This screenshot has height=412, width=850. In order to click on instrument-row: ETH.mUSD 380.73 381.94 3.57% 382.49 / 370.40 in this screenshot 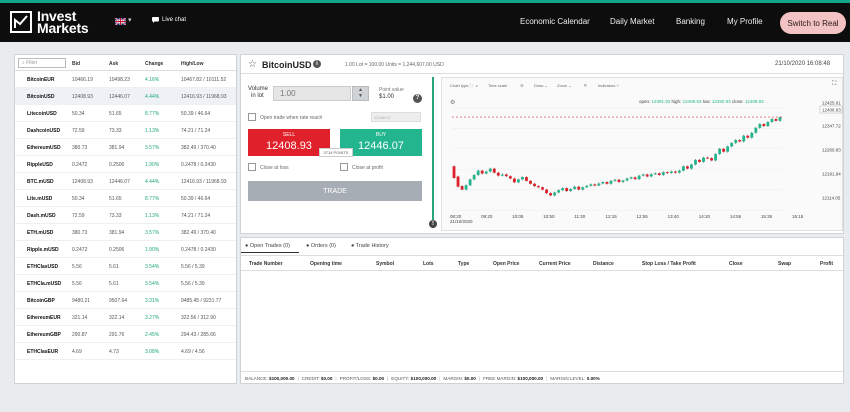, I will do `click(125, 232)`.